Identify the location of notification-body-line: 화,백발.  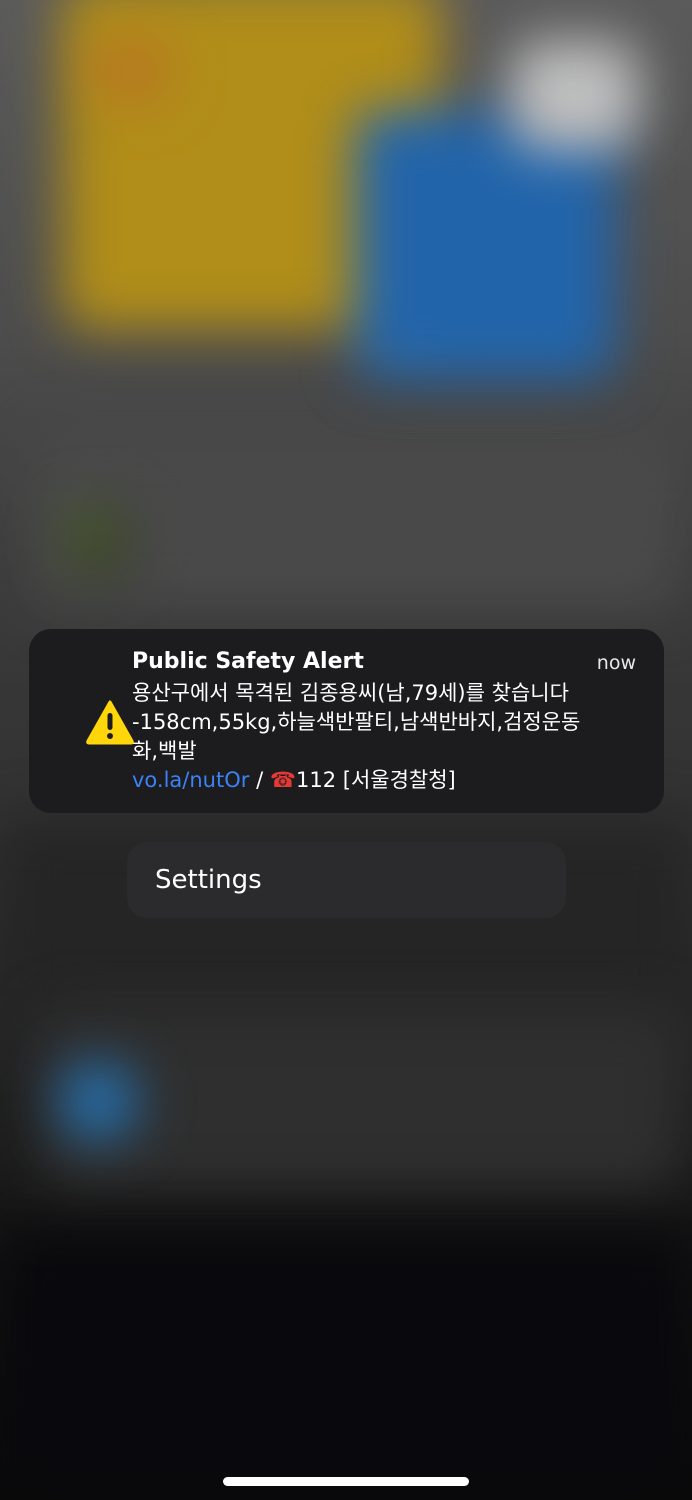
(164, 751).